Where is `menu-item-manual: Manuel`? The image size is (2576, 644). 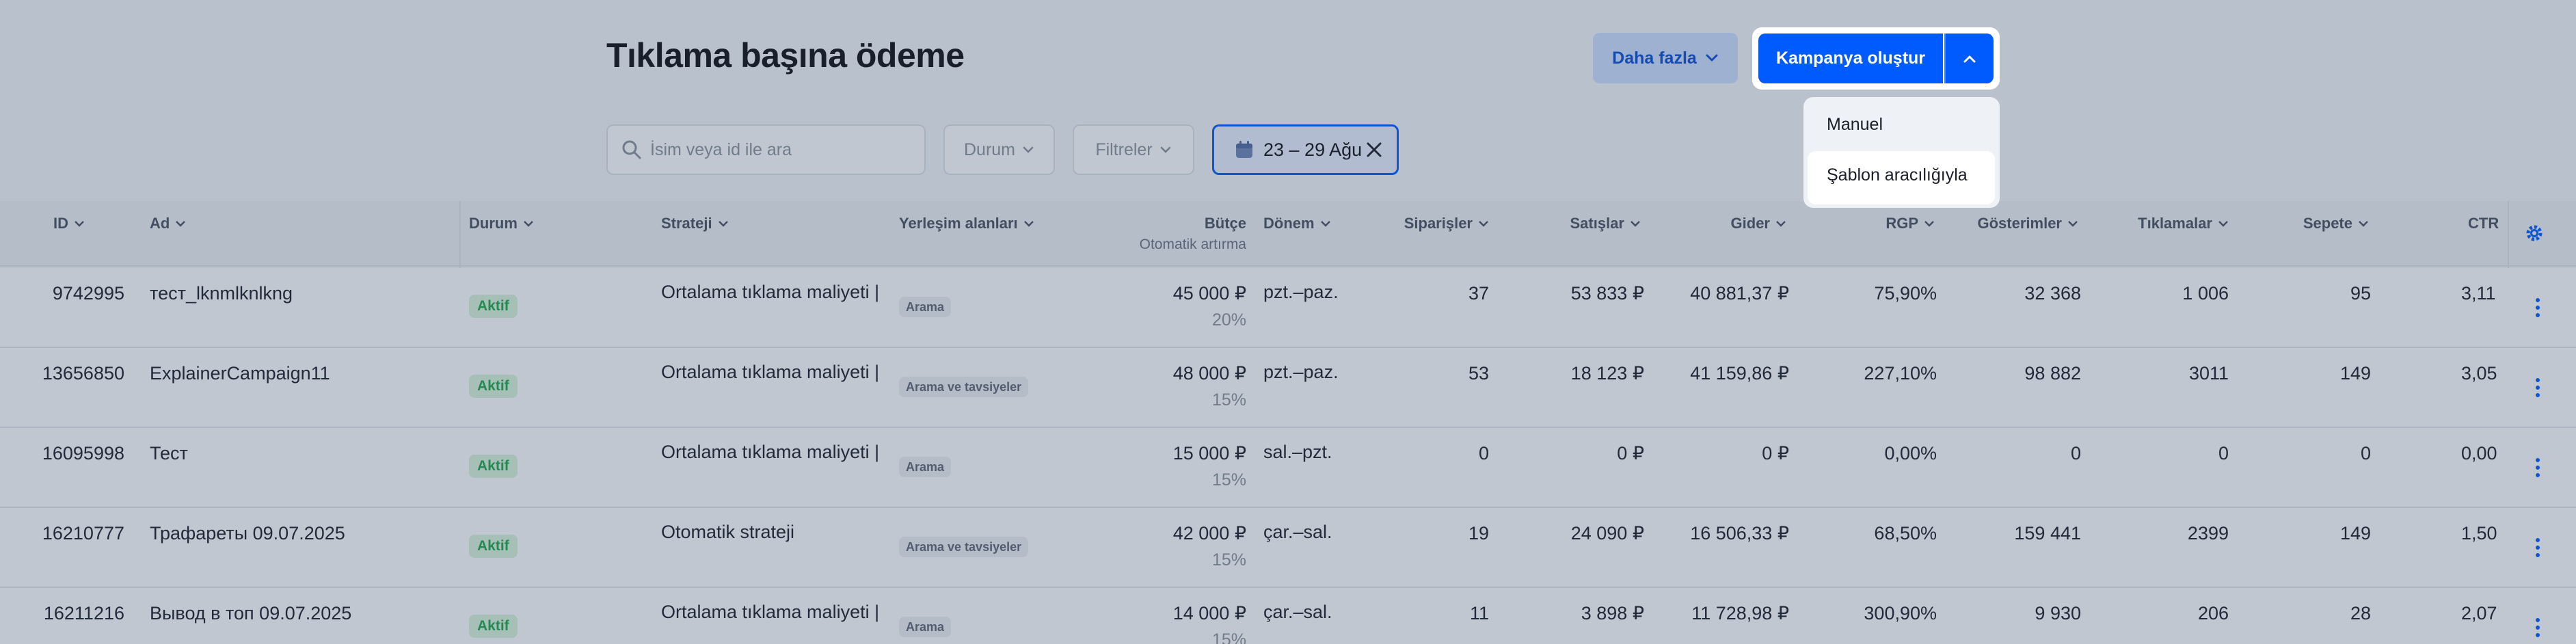
menu-item-manual: Manuel is located at coordinates (1855, 125).